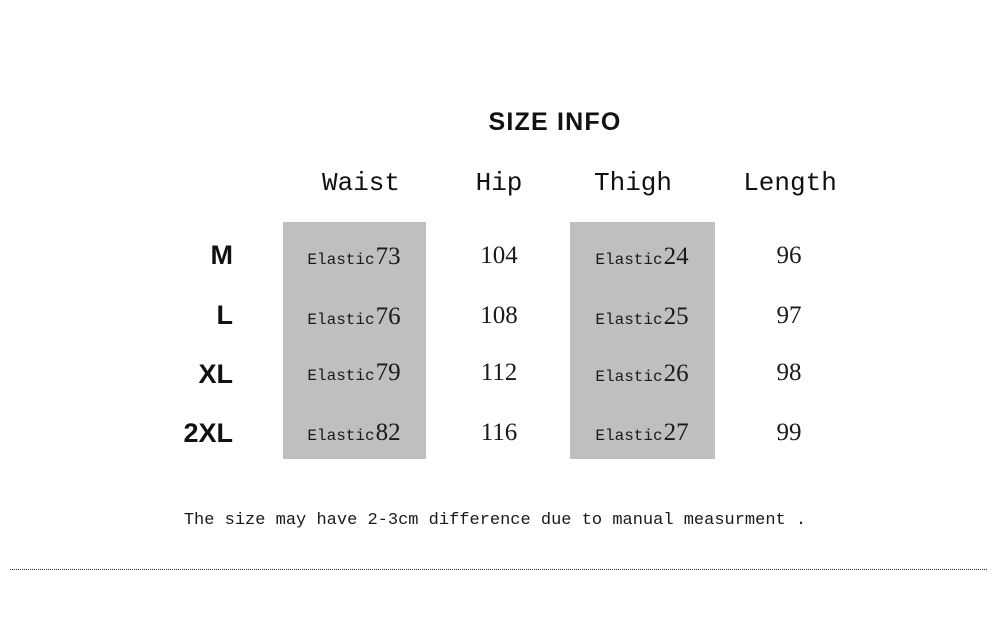 The height and width of the screenshot is (635, 1000). What do you see at coordinates (676, 316) in the screenshot?
I see `thigh-value: 25` at bounding box center [676, 316].